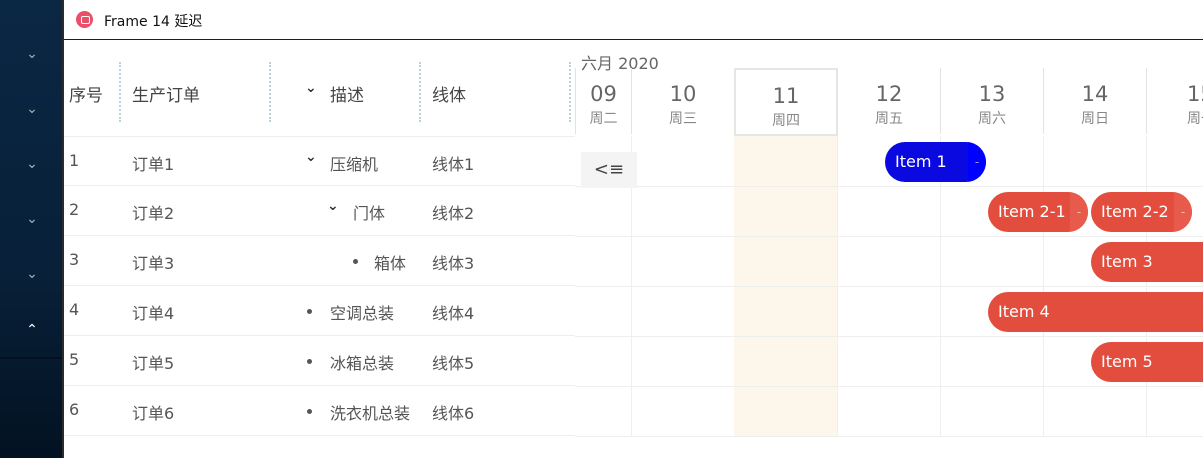  Describe the element at coordinates (153, 313) in the screenshot. I see `row-order: 订单4` at that location.